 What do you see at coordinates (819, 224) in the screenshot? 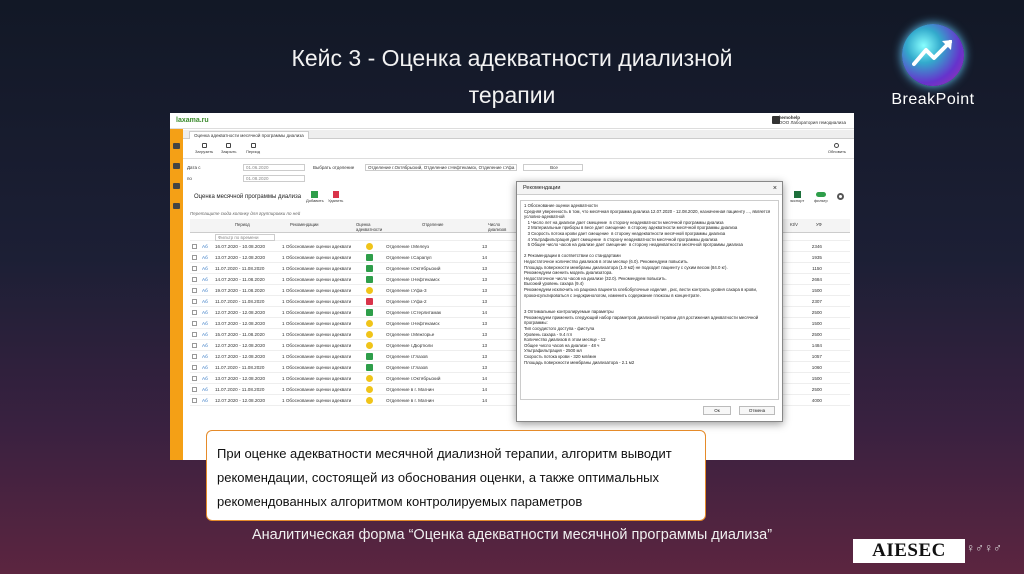
I see `col-uf: УФ` at bounding box center [819, 224].